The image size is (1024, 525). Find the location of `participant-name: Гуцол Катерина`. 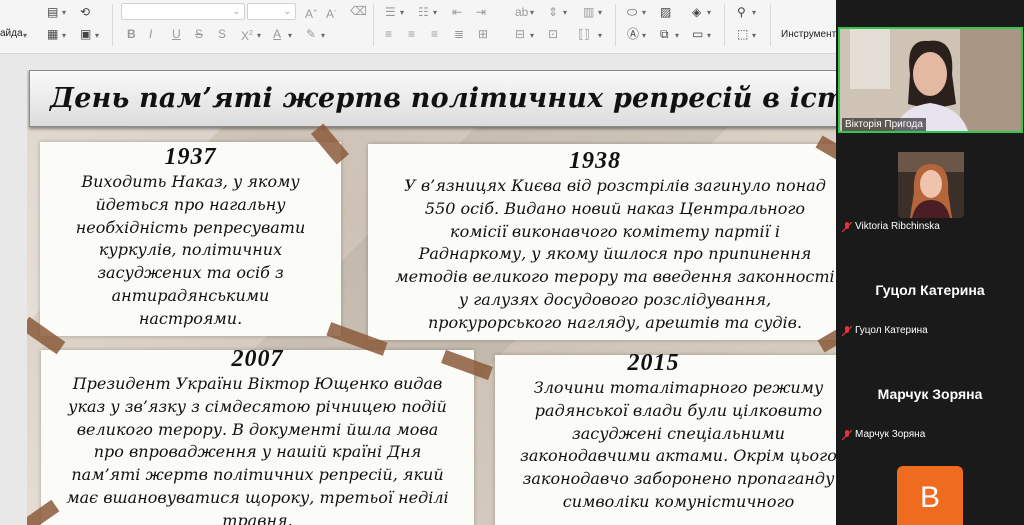

participant-name: Гуцол Катерина is located at coordinates (891, 330).